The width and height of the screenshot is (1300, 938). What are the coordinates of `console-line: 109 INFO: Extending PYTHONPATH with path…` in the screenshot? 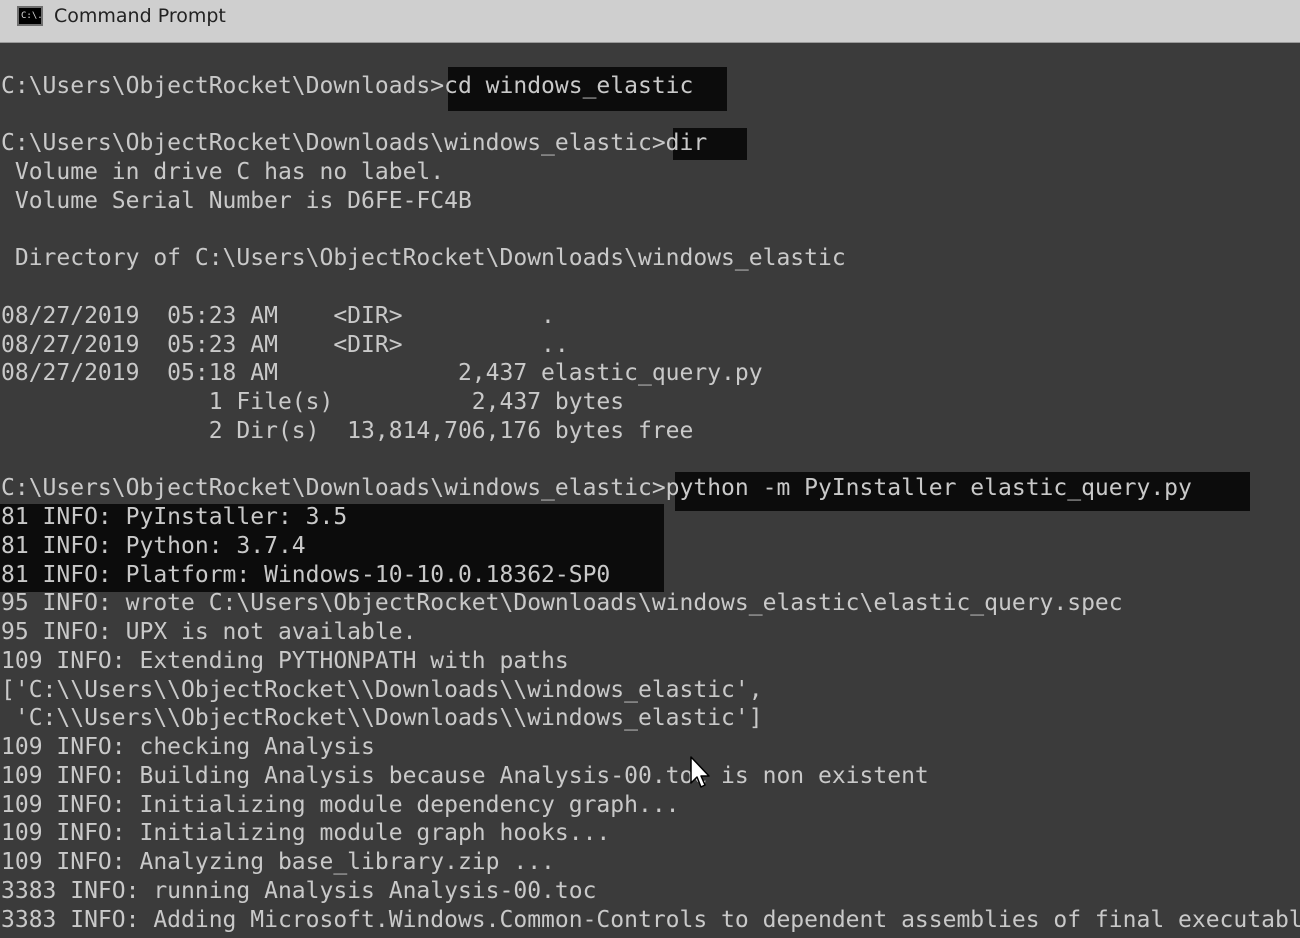 It's located at (285, 661).